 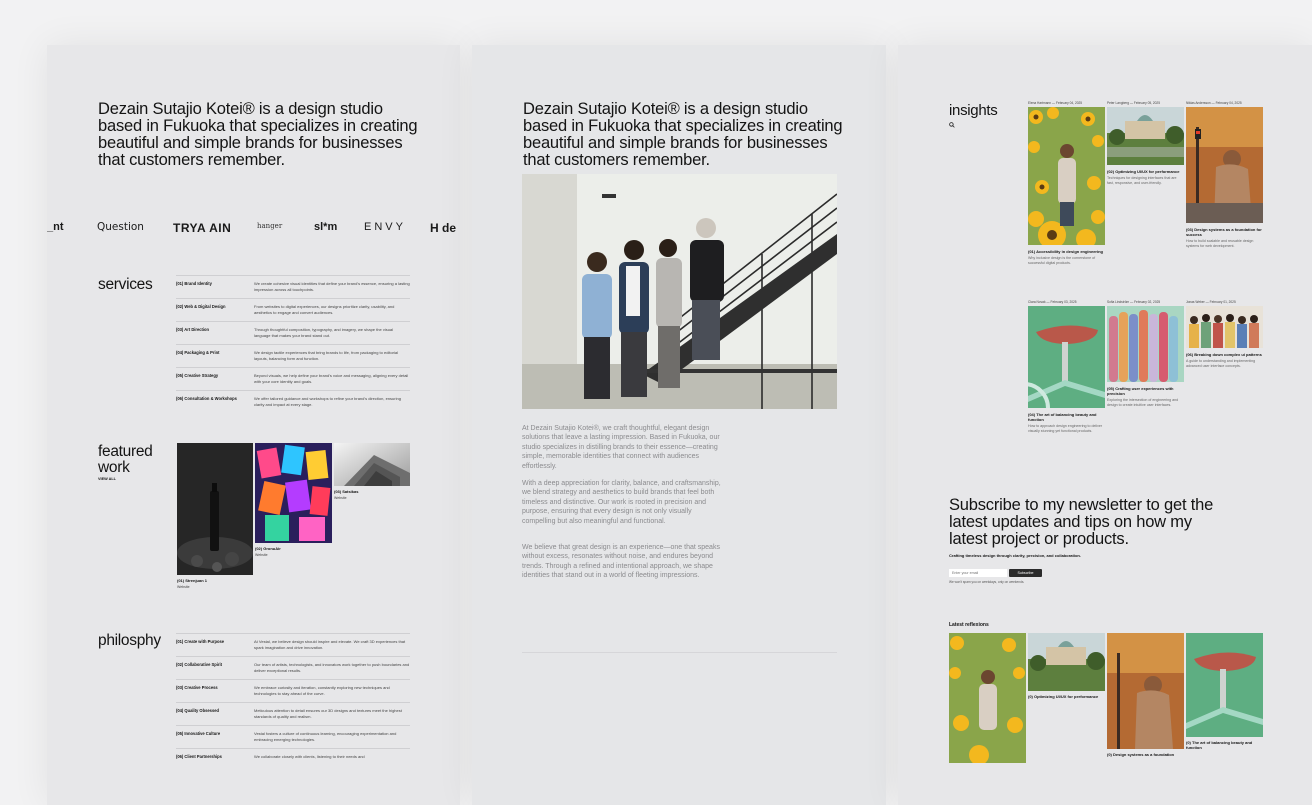 What do you see at coordinates (973, 110) in the screenshot?
I see `insights-title: insights` at bounding box center [973, 110].